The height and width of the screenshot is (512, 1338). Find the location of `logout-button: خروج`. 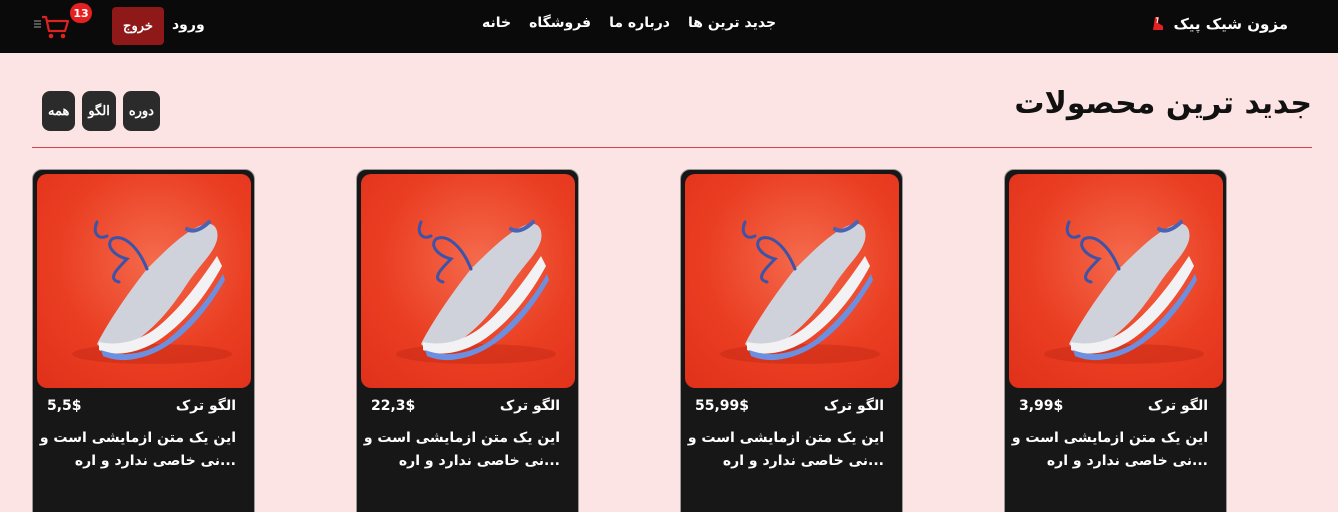

logout-button: خروج is located at coordinates (138, 26).